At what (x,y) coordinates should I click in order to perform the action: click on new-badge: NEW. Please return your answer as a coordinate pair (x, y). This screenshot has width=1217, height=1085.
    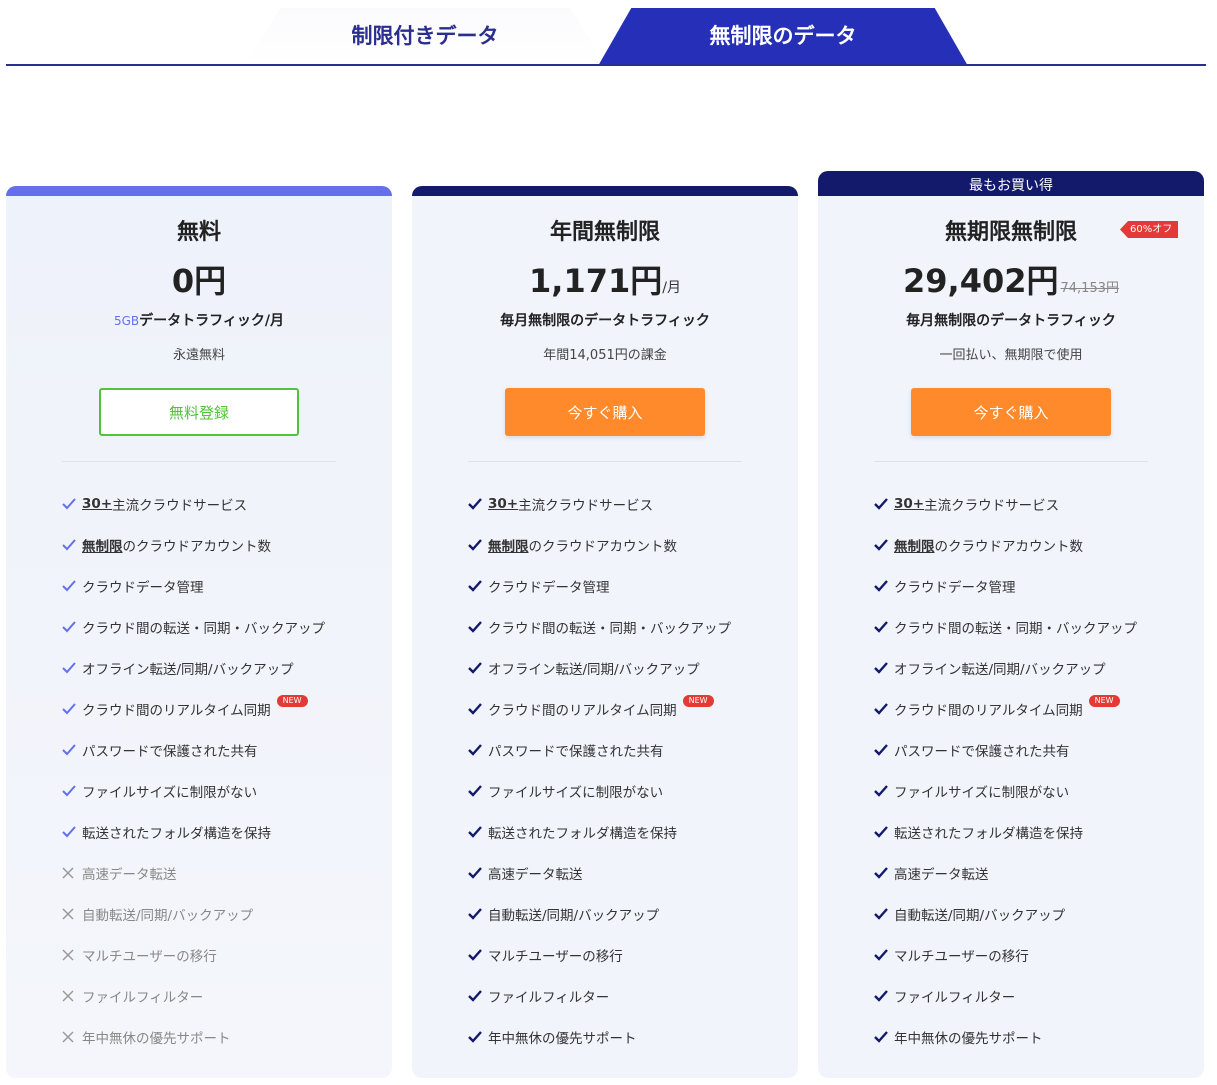
    Looking at the image, I should click on (1104, 700).